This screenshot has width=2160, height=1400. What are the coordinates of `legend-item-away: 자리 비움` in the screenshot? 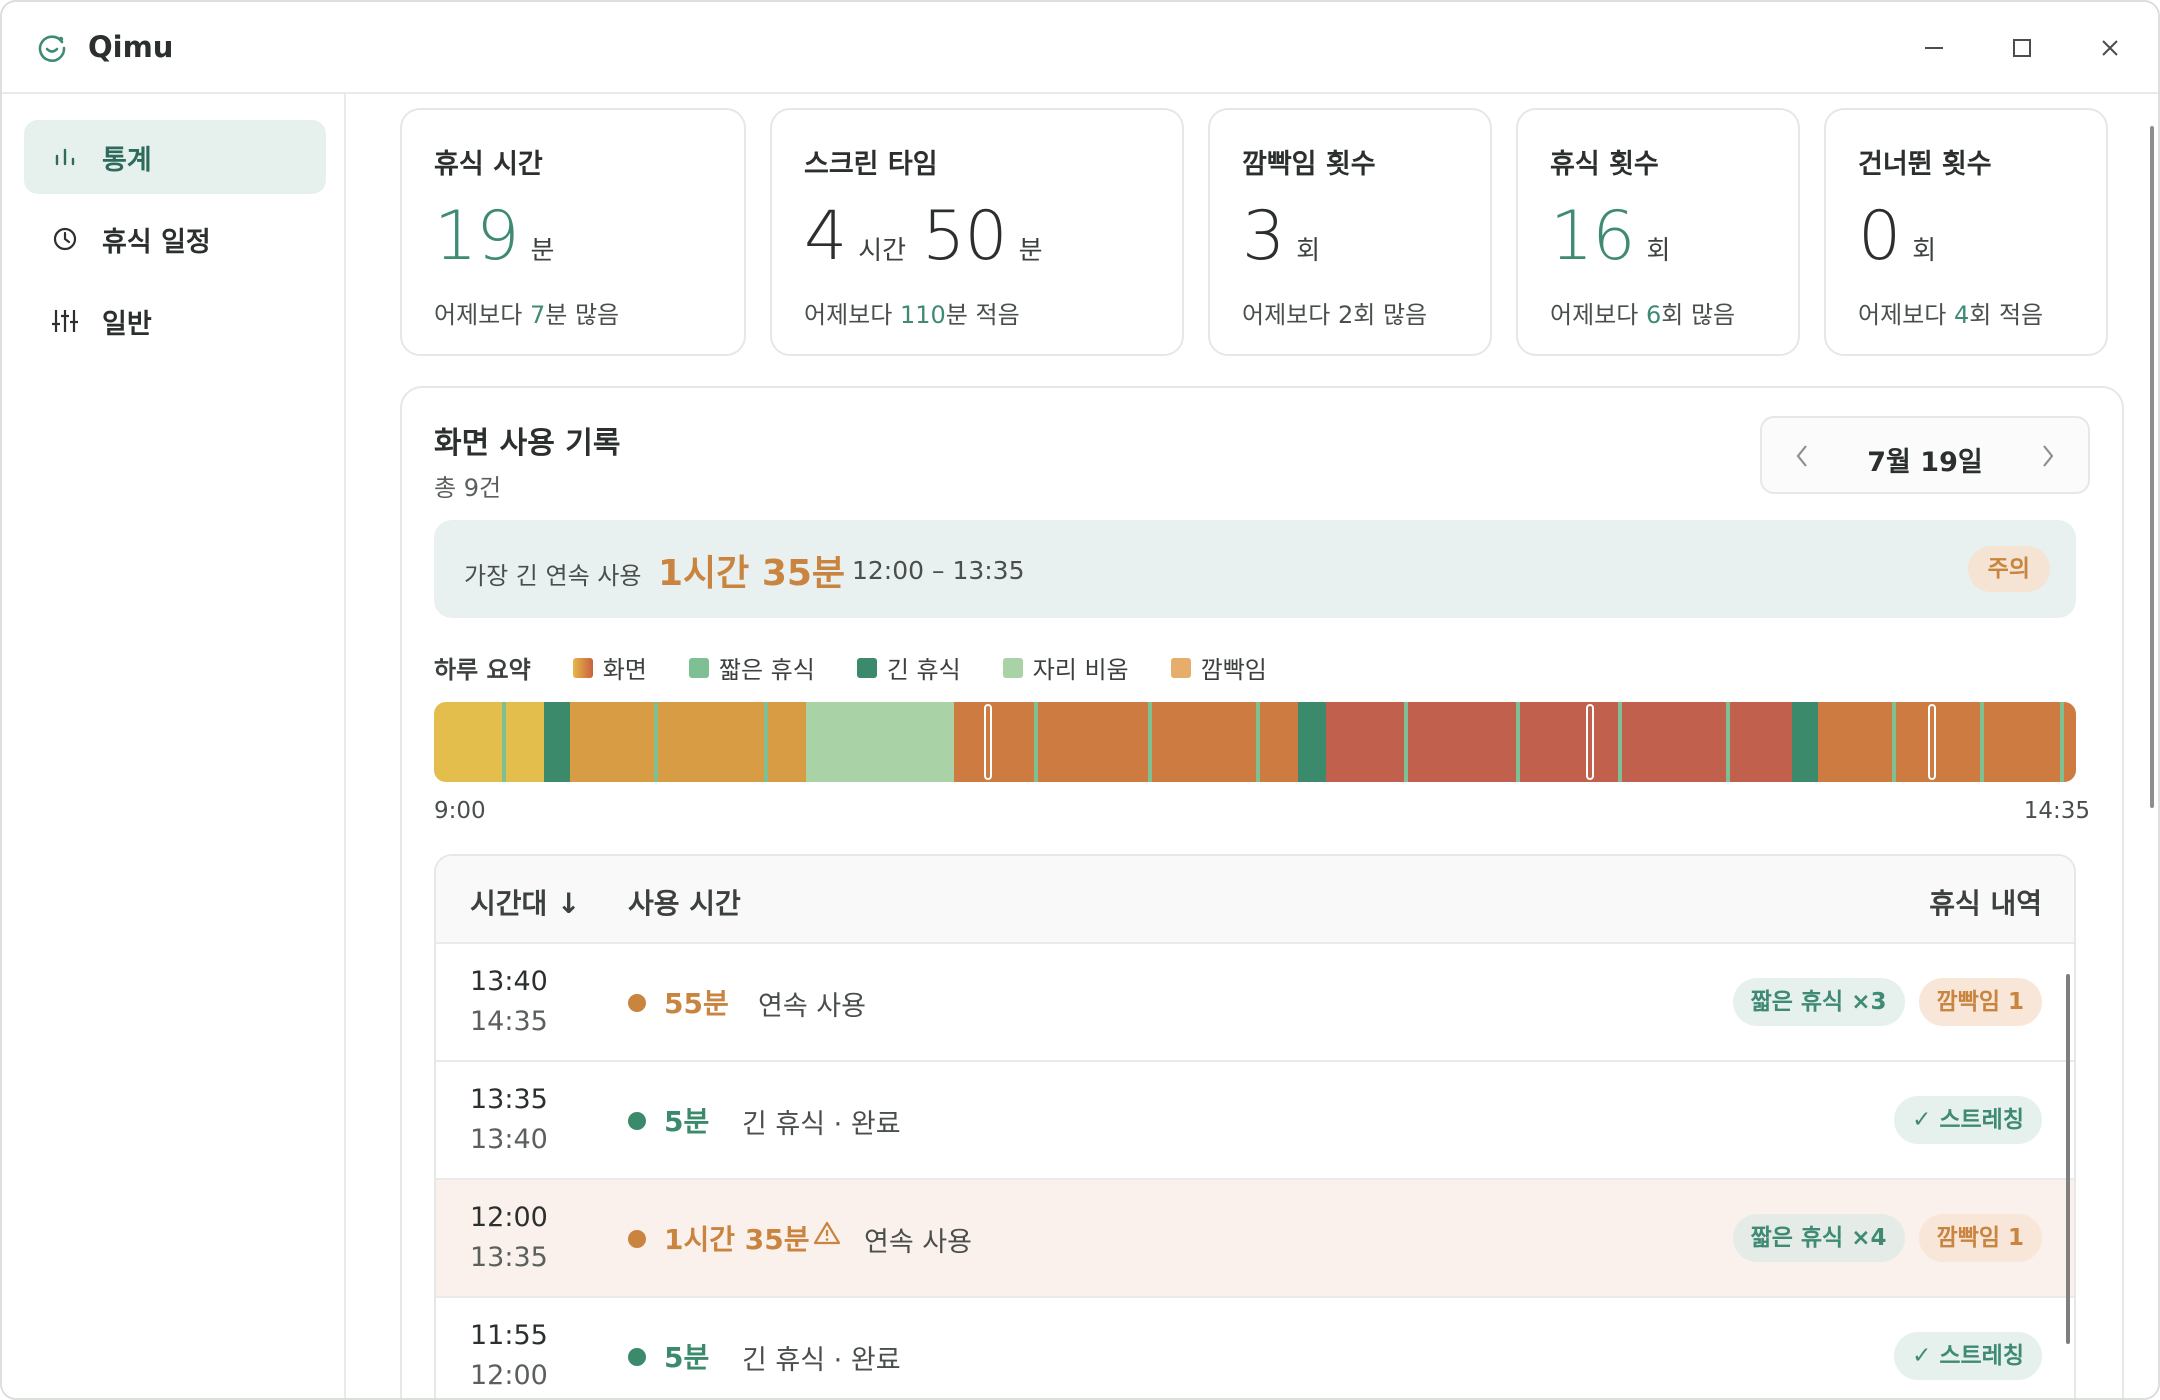 It's located at (1065, 667).